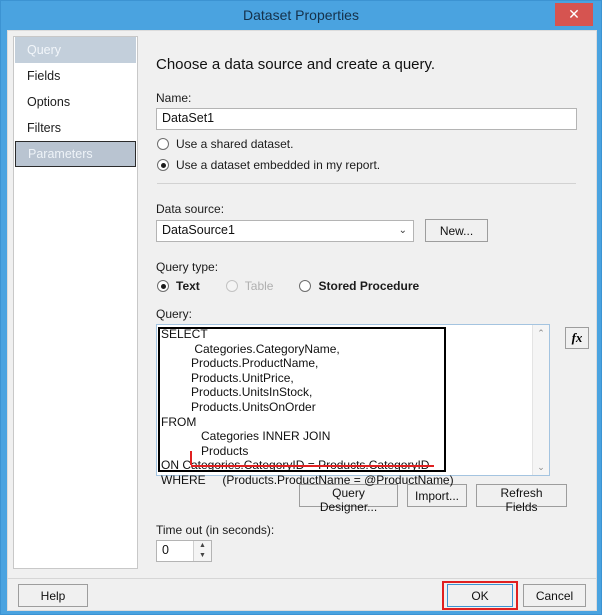 Image resolution: width=602 pixels, height=615 pixels. What do you see at coordinates (188, 286) in the screenshot?
I see `radio-query-type-text-label: Text` at bounding box center [188, 286].